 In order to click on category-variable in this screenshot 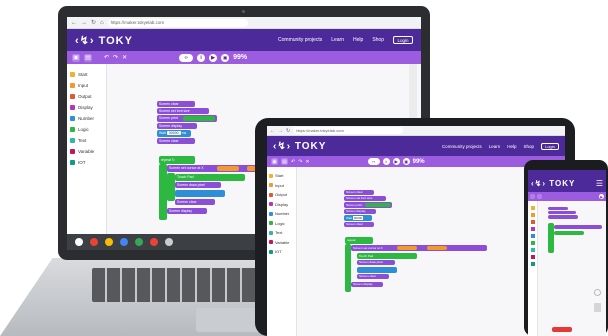, I will do `click(532, 256)`.